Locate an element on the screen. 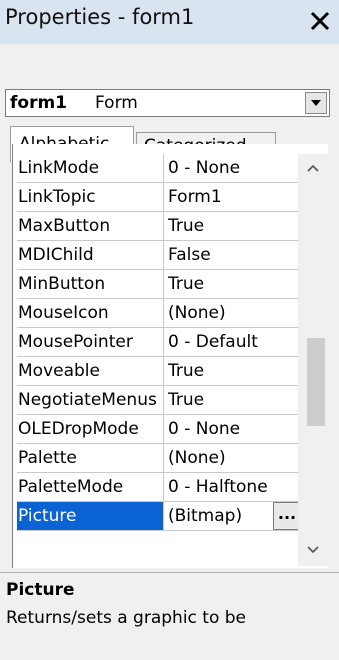  property-row: Moveable True is located at coordinates (164, 371).